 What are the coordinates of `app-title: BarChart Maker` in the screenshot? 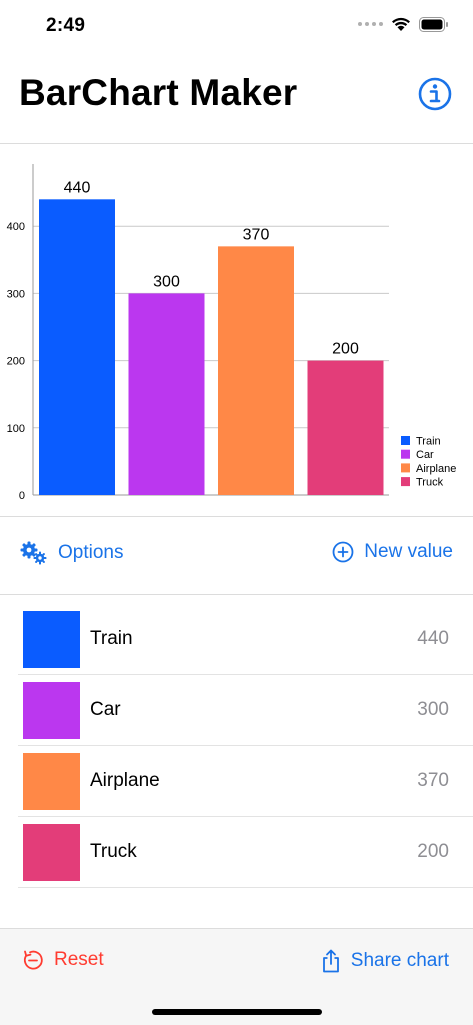 It's located at (158, 92).